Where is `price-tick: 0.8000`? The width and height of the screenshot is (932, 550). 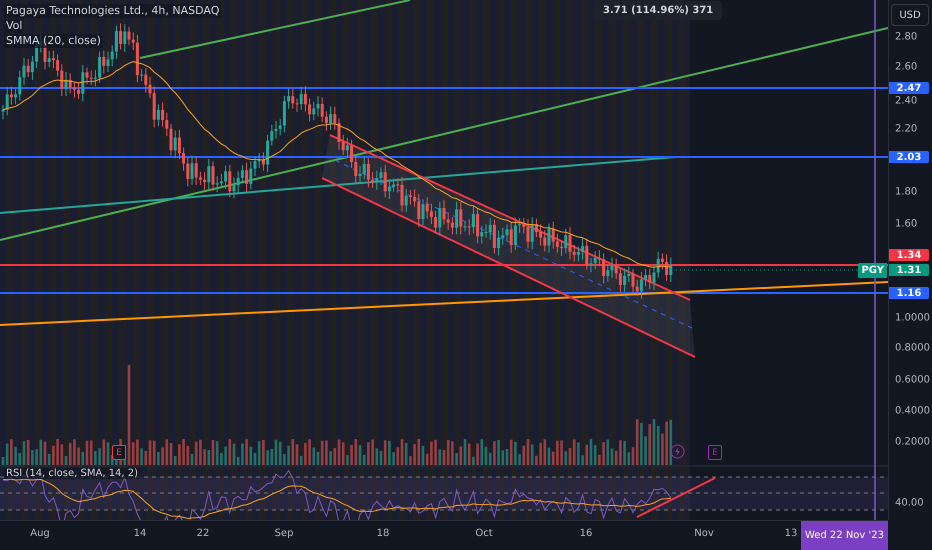
price-tick: 0.8000 is located at coordinates (912, 348).